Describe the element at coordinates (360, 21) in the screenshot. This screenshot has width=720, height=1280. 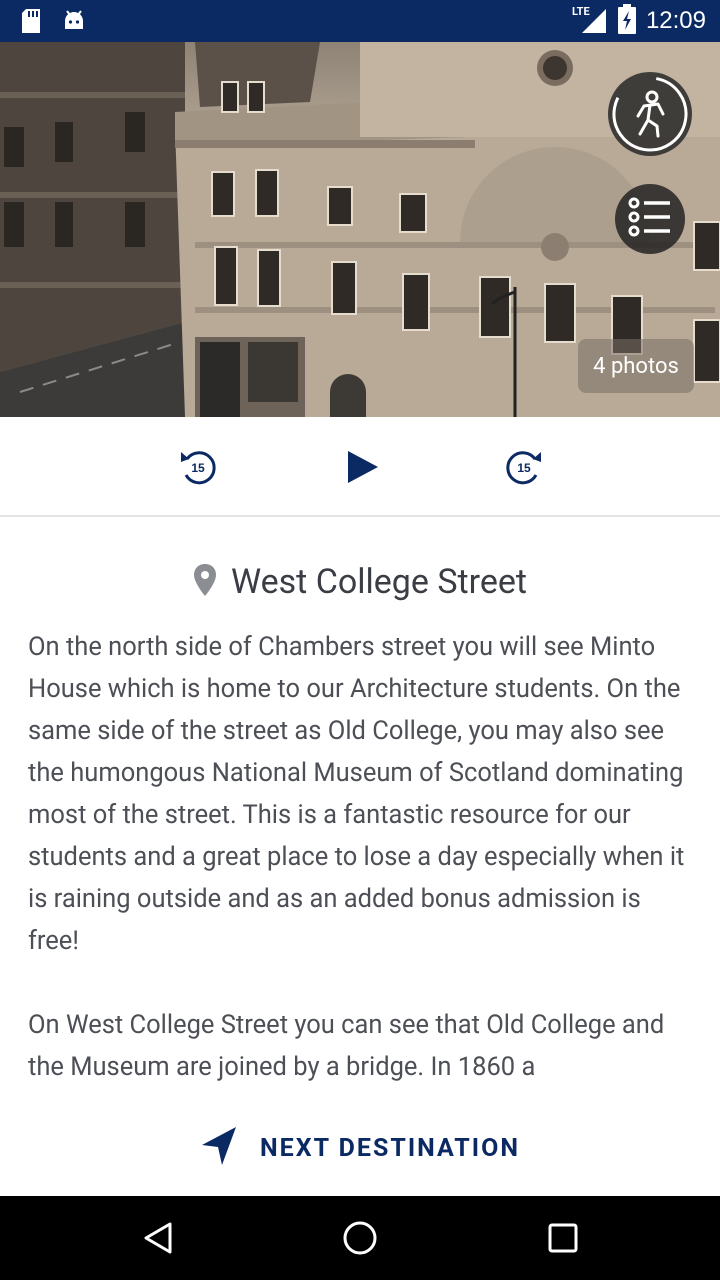
I see `status-bar: LTE 12:09` at that location.